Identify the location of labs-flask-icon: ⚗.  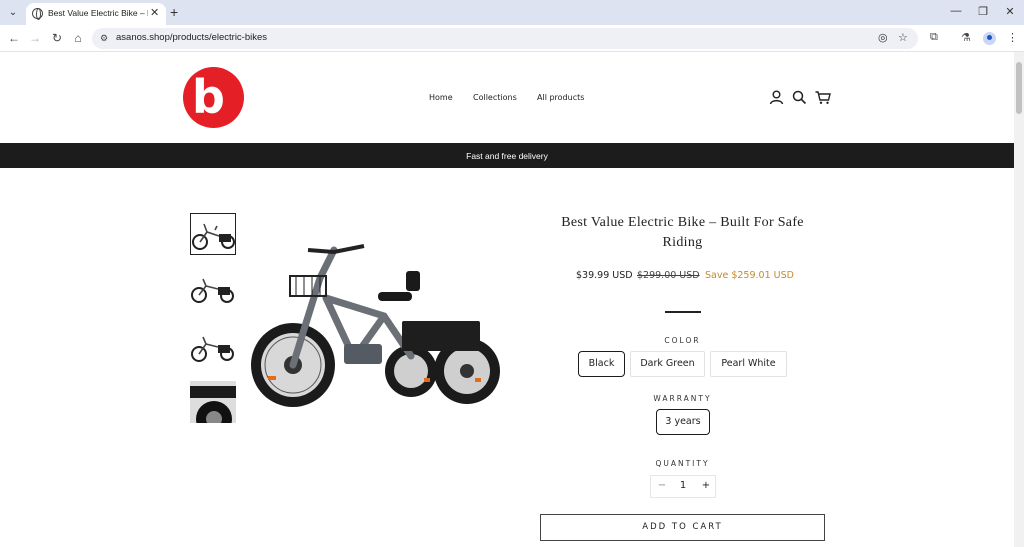
(966, 37).